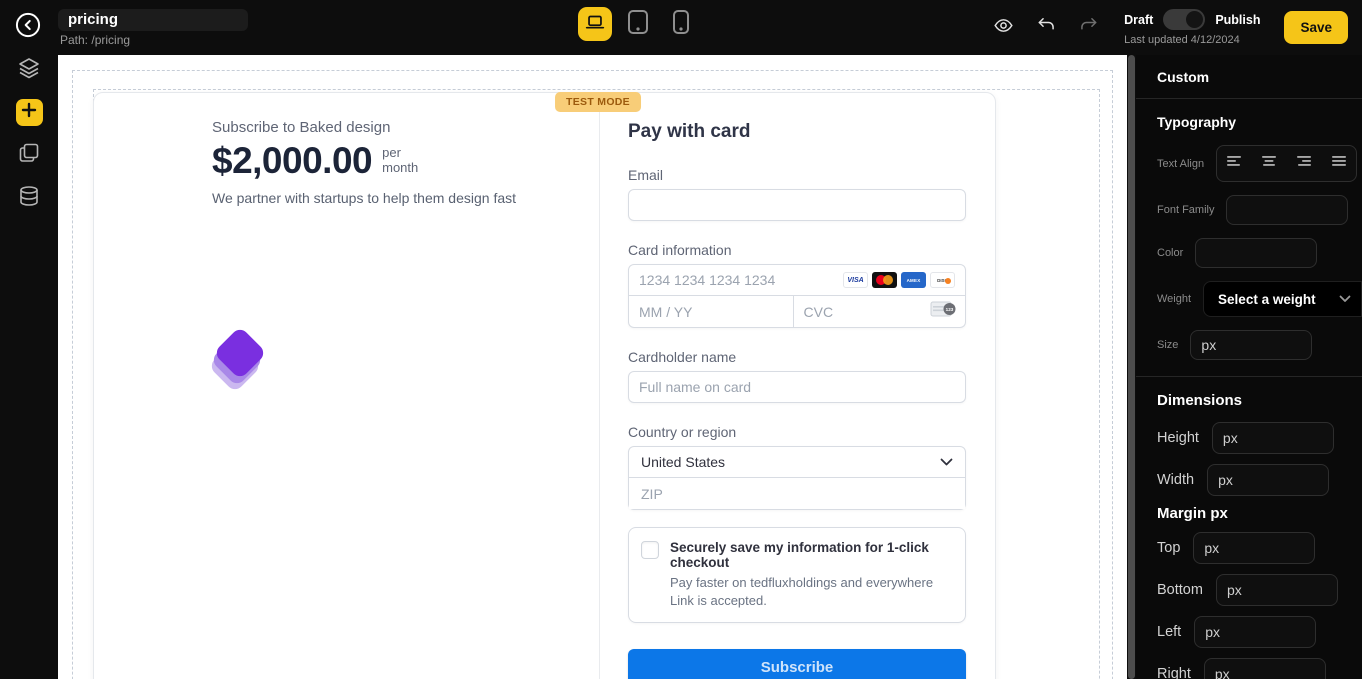 The height and width of the screenshot is (679, 1362). Describe the element at coordinates (797, 462) in the screenshot. I see `country-select: United States` at that location.